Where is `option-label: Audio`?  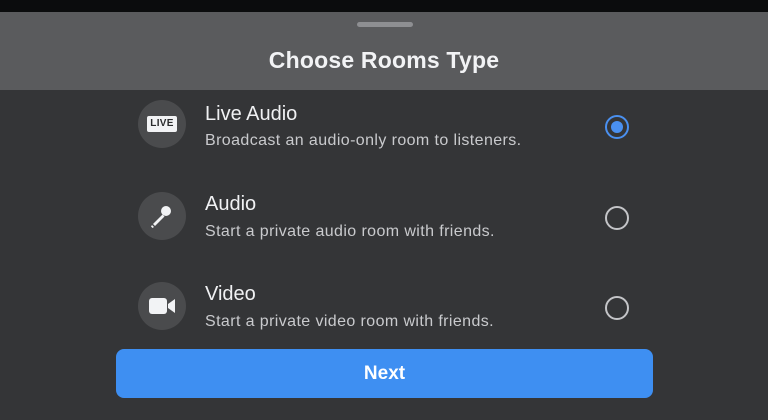
option-label: Audio is located at coordinates (231, 204).